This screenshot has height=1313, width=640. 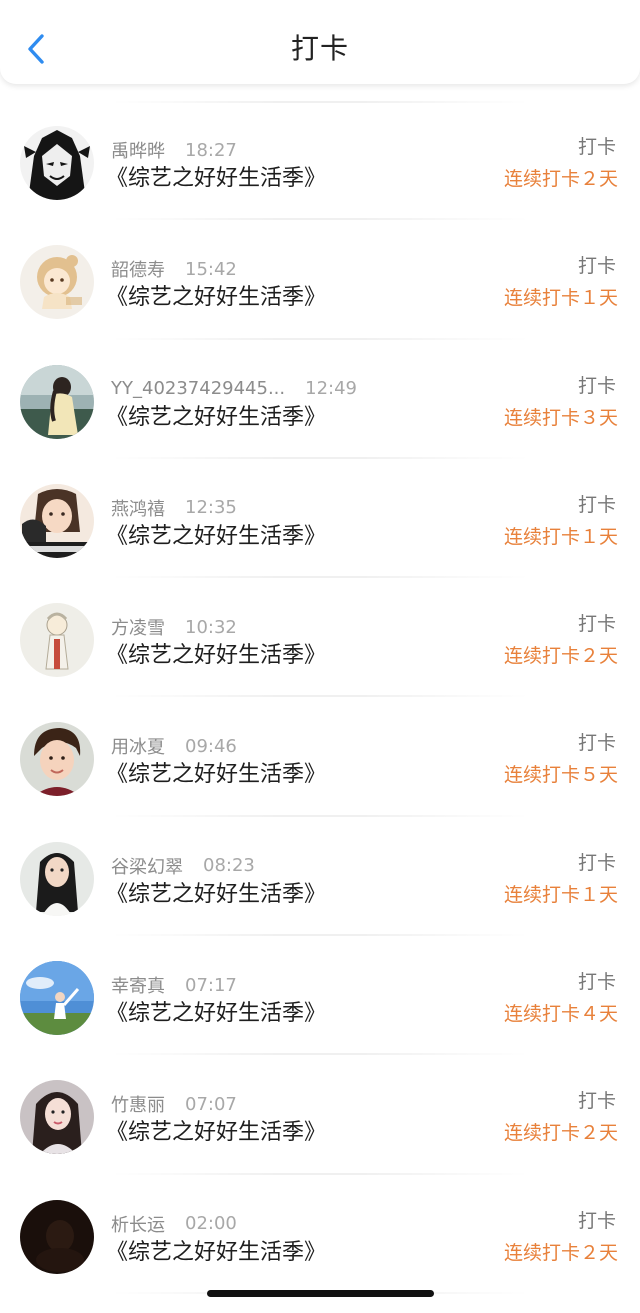 I want to click on checkin-meta: 禹晔晔 18:27, so click(x=174, y=150).